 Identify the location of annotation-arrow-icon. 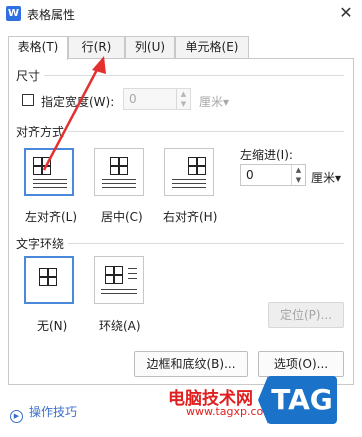
(74, 113).